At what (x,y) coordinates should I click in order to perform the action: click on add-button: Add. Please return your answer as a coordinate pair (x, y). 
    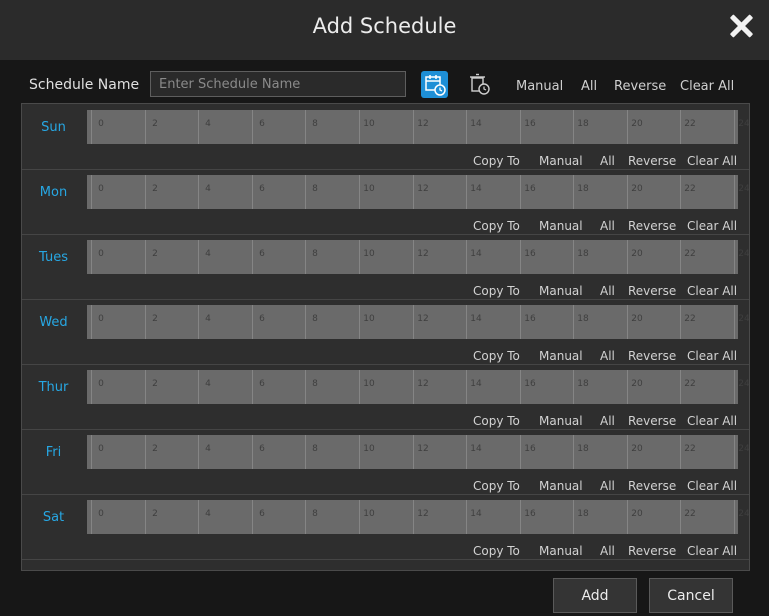
    Looking at the image, I should click on (595, 595).